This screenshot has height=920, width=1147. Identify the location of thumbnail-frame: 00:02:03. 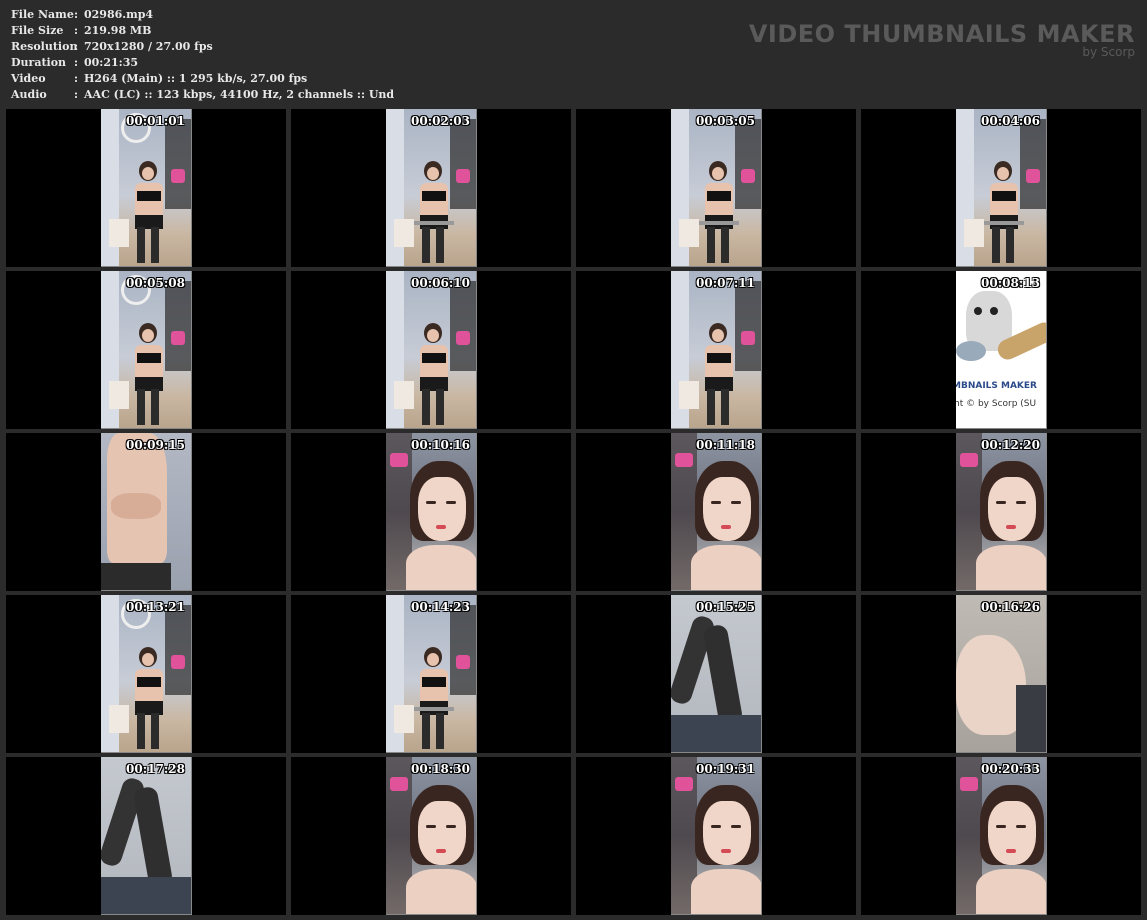
(431, 188).